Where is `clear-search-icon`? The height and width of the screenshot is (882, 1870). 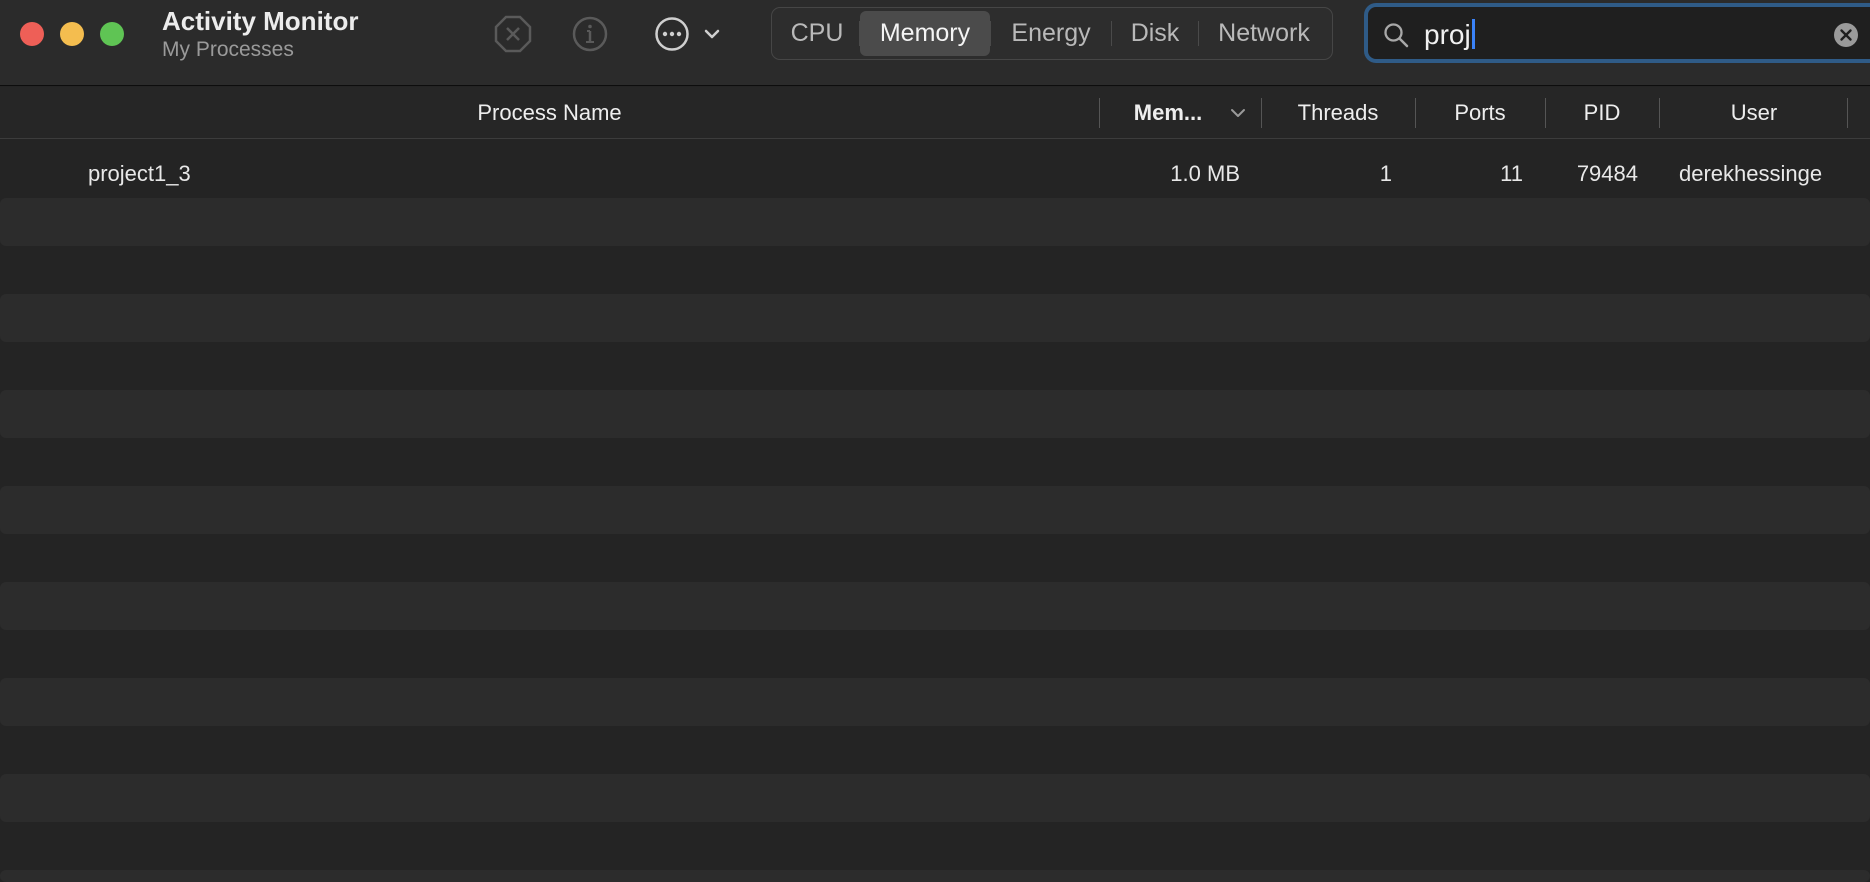
clear-search-icon is located at coordinates (1846, 35).